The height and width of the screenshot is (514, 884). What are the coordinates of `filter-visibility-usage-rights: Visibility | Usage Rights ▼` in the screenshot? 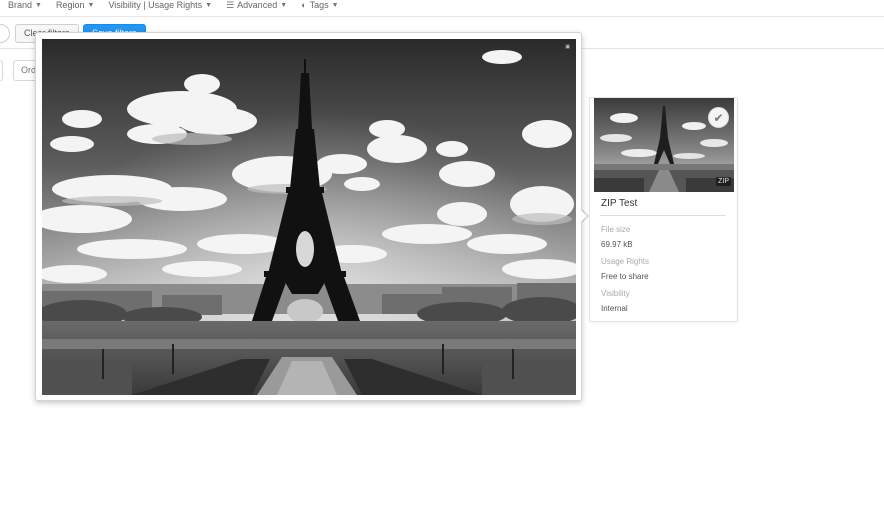 It's located at (160, 5).